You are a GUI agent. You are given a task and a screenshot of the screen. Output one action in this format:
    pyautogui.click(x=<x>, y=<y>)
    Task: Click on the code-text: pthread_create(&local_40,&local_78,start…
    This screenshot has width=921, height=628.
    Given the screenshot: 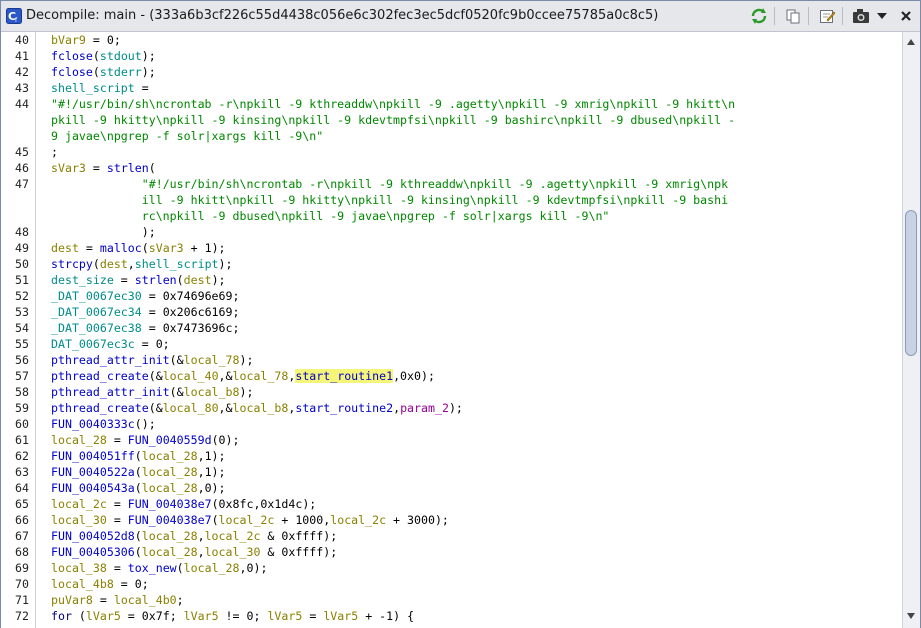 What is the action you would take?
    pyautogui.click(x=243, y=376)
    